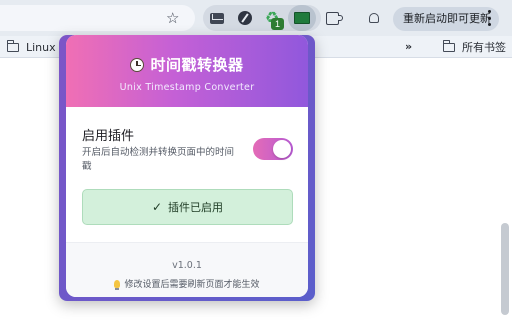  Describe the element at coordinates (302, 18) in the screenshot. I see `timestamp-converter-extension-icon` at that location.